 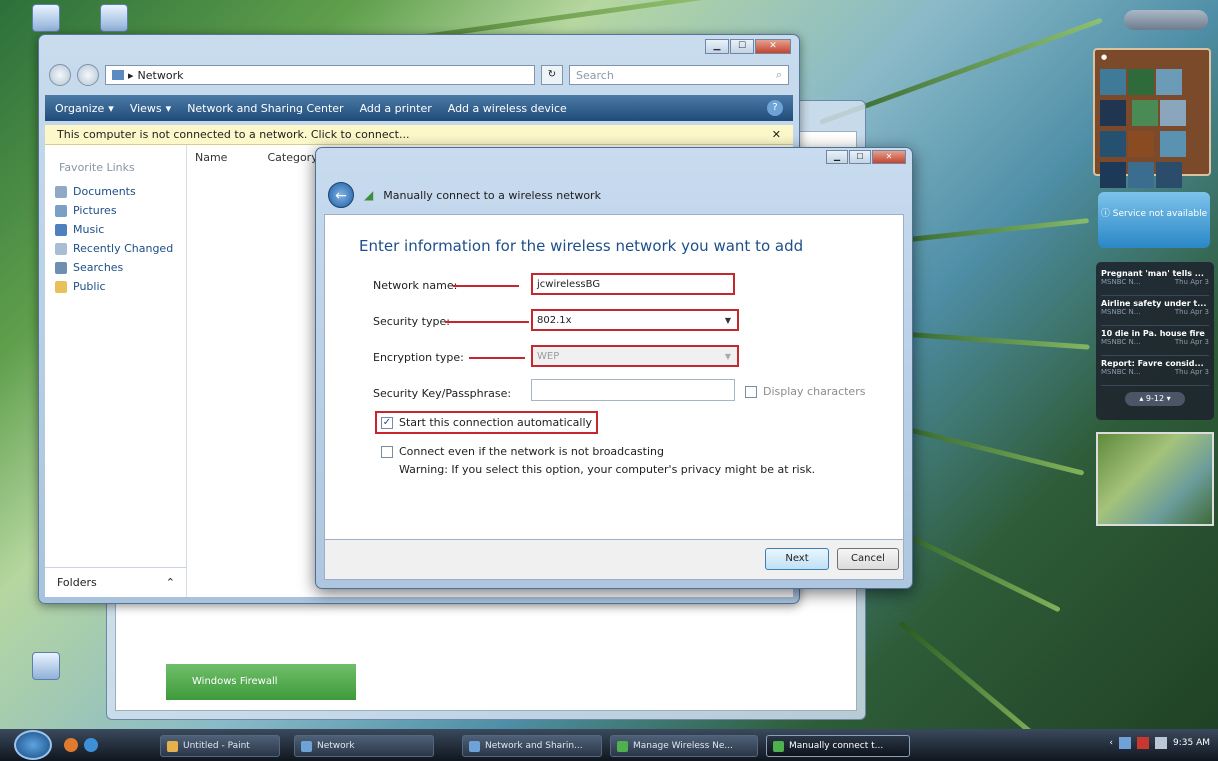 What do you see at coordinates (751, 391) in the screenshot?
I see `display-characters-checkbox` at bounding box center [751, 391].